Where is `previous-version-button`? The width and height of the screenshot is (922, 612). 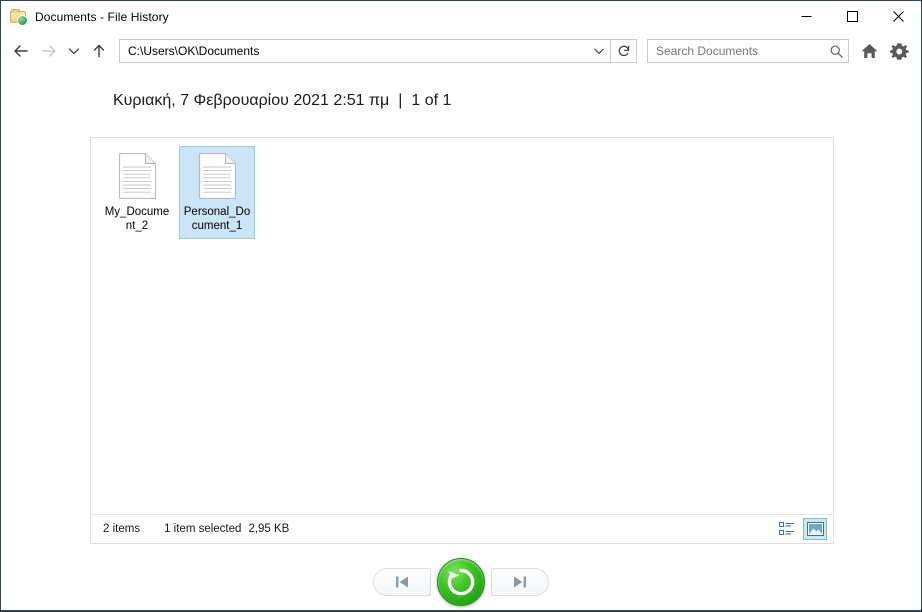 previous-version-button is located at coordinates (402, 582).